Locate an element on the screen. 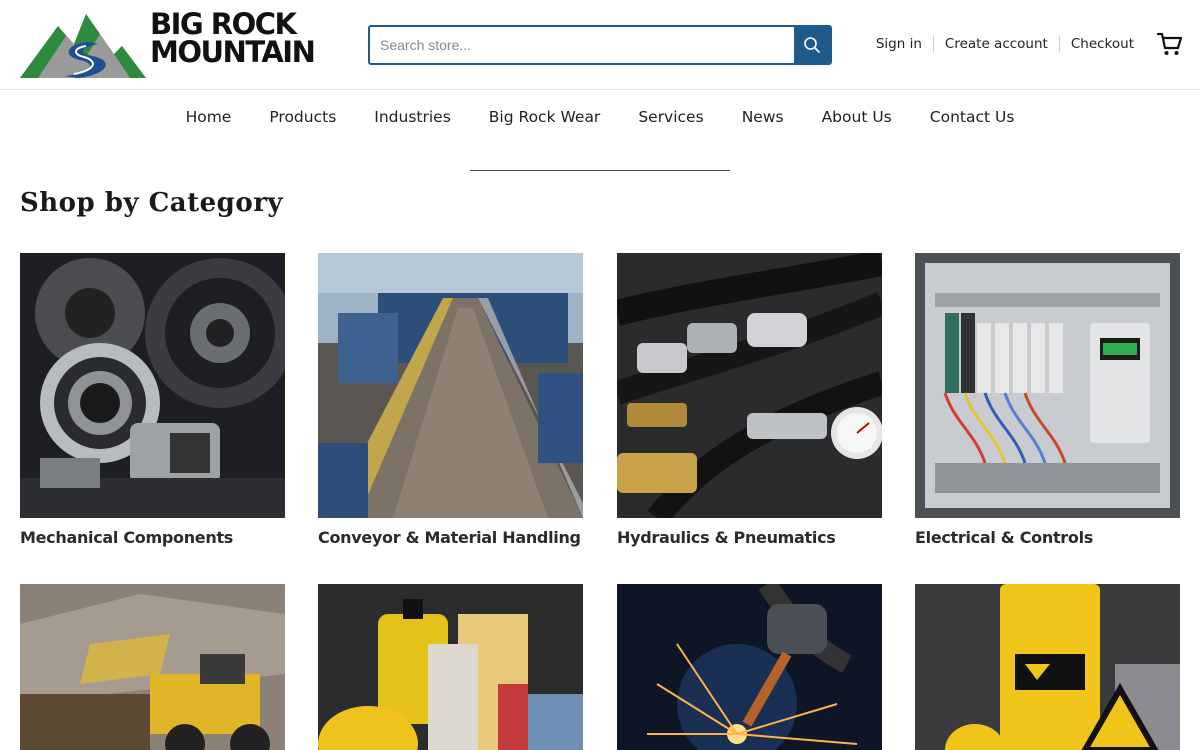 This screenshot has height=750, width=1200. cart-icon is located at coordinates (1169, 43).